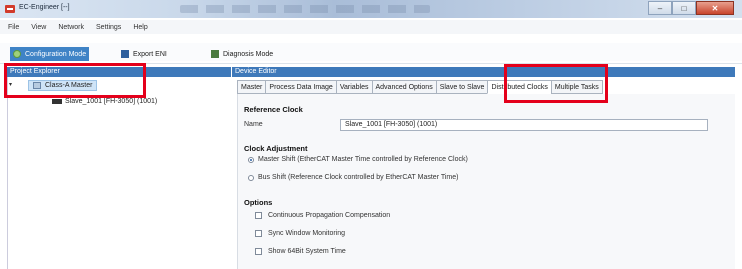 The width and height of the screenshot is (742, 269). What do you see at coordinates (13, 27) in the screenshot?
I see `menu-file: File` at bounding box center [13, 27].